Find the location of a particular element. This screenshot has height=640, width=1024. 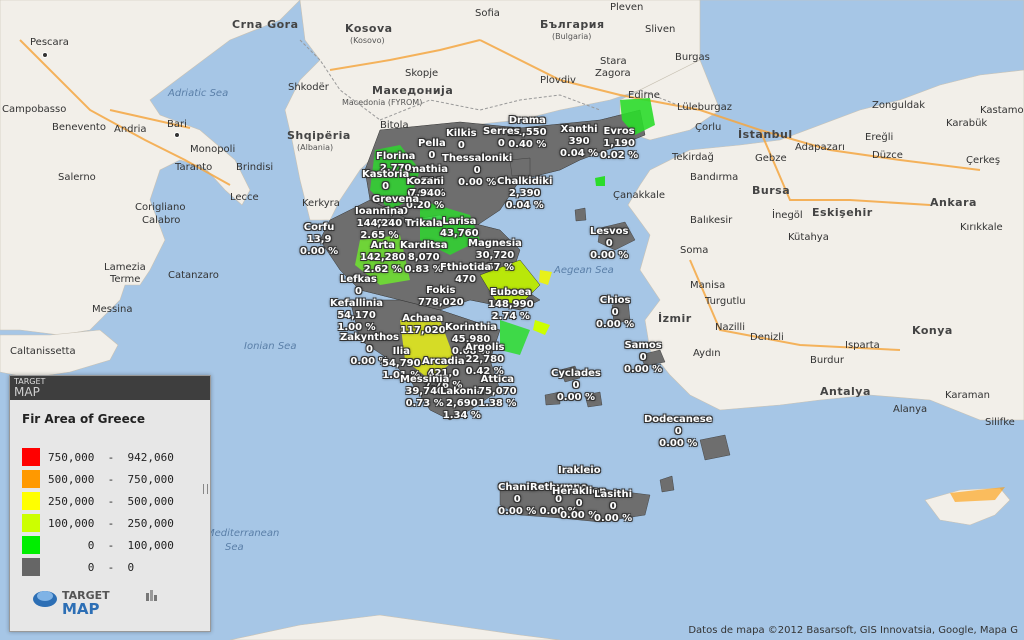

country-label-shqiperia: Shqipëria is located at coordinates (319, 135).